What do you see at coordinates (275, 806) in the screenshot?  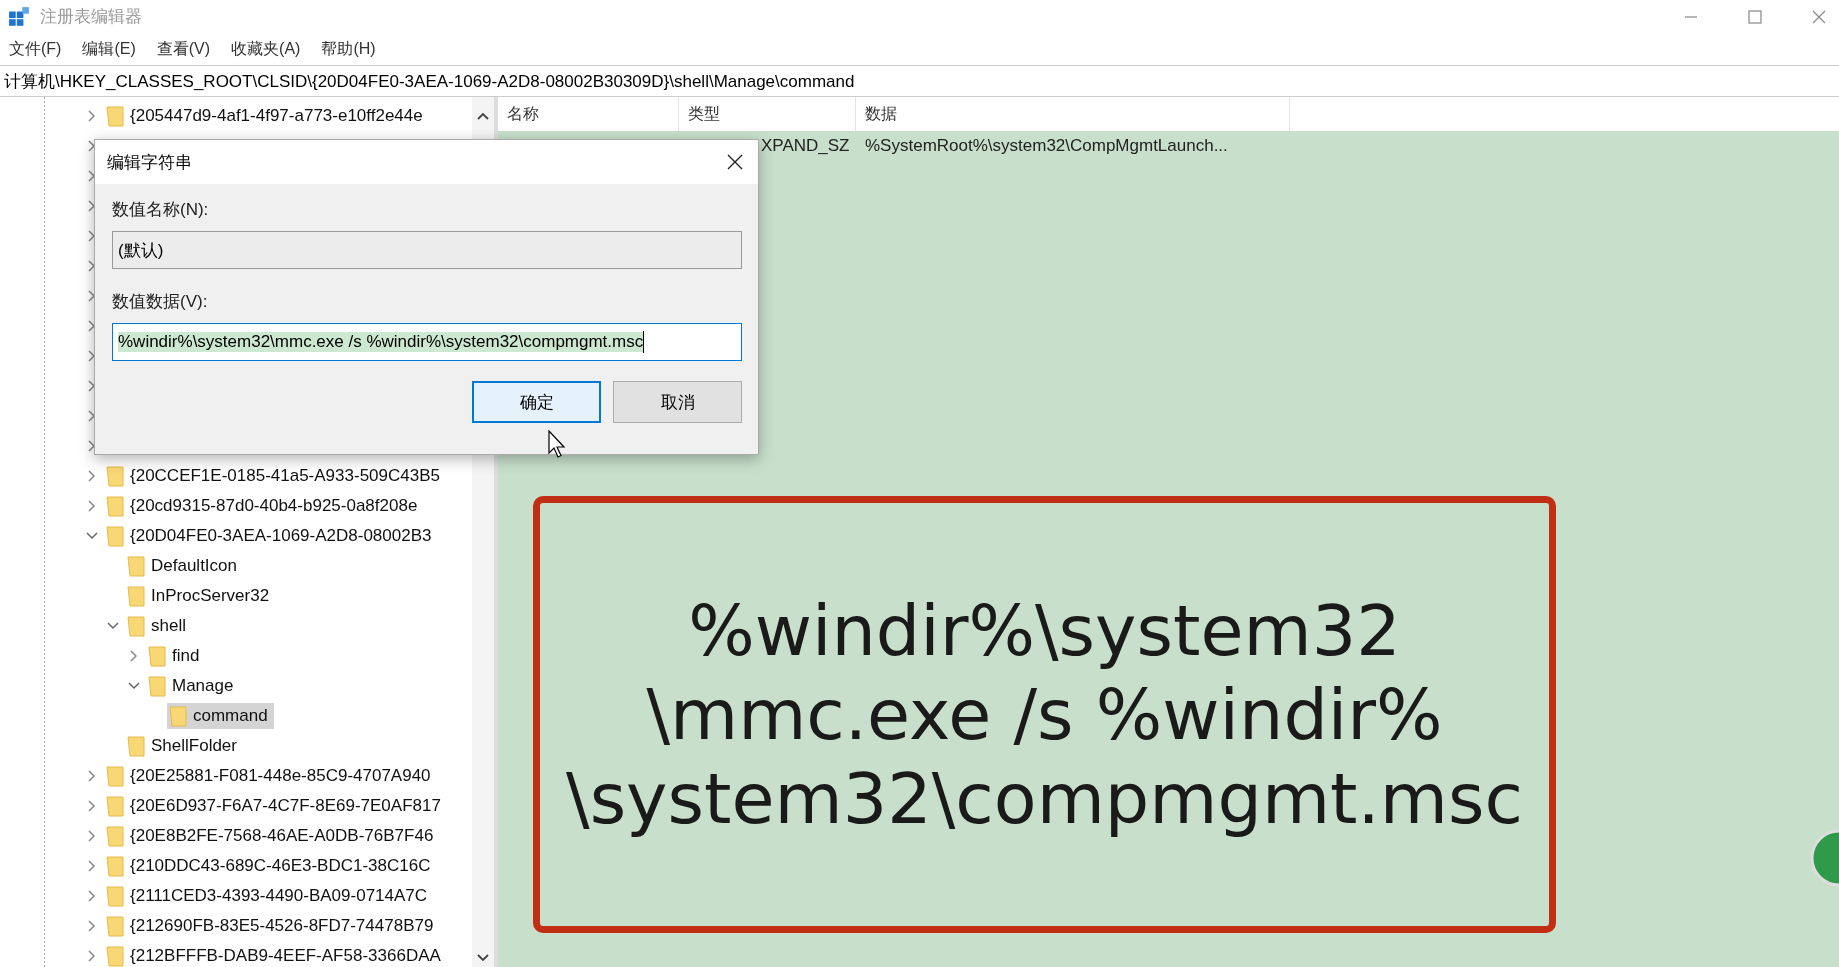 I see `tree-item: {20E6D937-F6A7-4C7F-8E69-7E0AF817` at bounding box center [275, 806].